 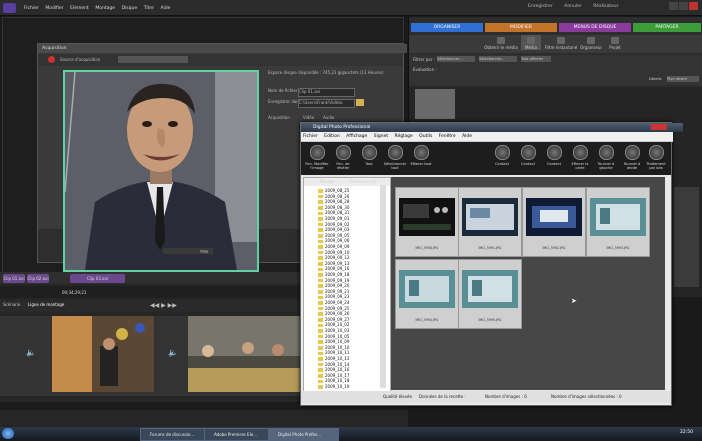 I want to click on contact-button-2: Contact, so click(x=528, y=155).